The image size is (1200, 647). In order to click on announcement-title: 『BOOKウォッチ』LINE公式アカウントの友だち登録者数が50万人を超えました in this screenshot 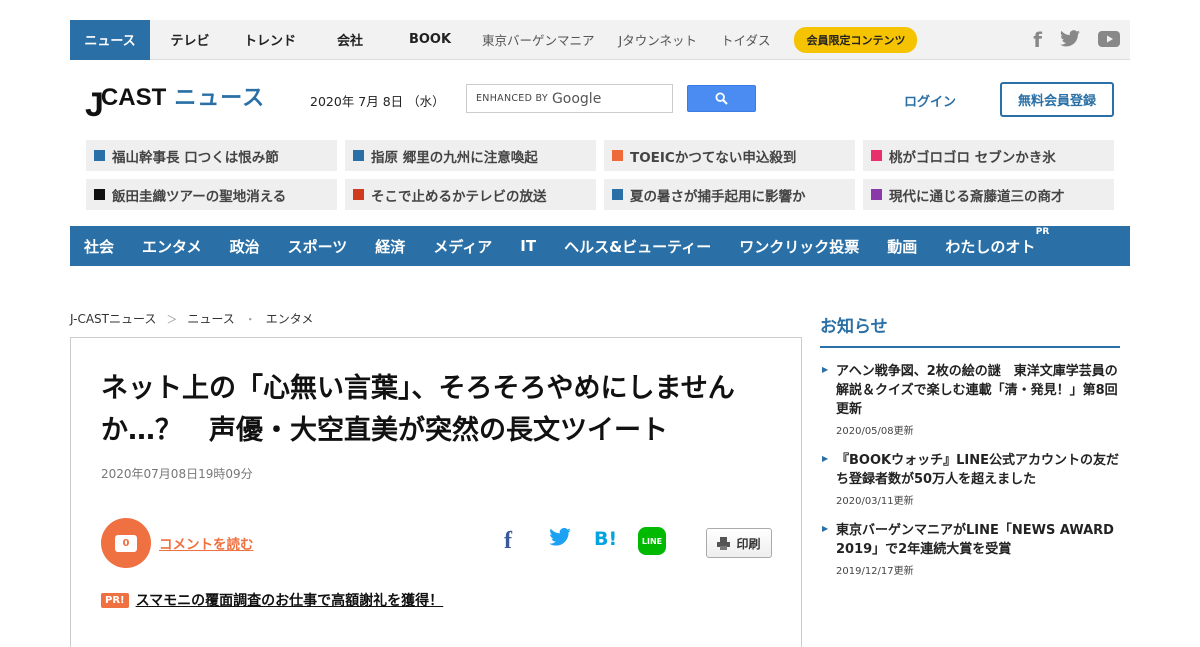, I will do `click(978, 470)`.